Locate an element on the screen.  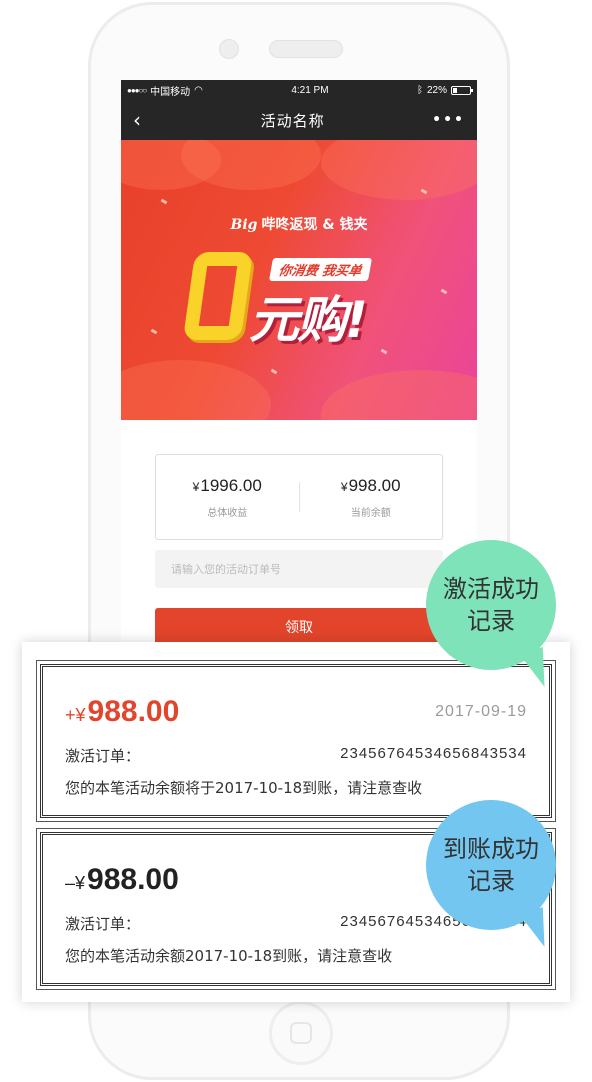
record-date: 2017-09-19 is located at coordinates (481, 711).